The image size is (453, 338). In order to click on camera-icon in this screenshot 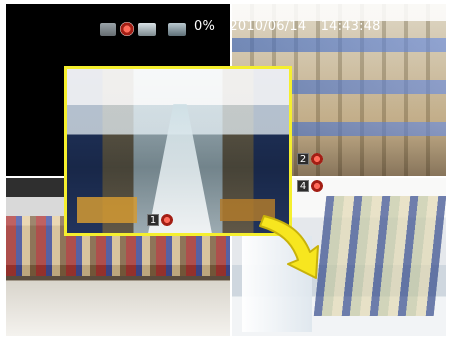, I will do `click(108, 29)`.